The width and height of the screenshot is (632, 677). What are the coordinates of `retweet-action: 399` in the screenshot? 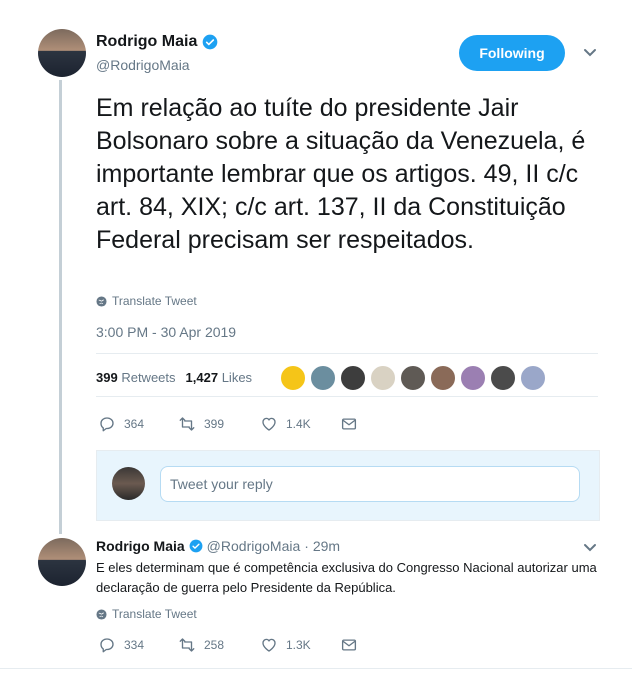 It's located at (219, 424).